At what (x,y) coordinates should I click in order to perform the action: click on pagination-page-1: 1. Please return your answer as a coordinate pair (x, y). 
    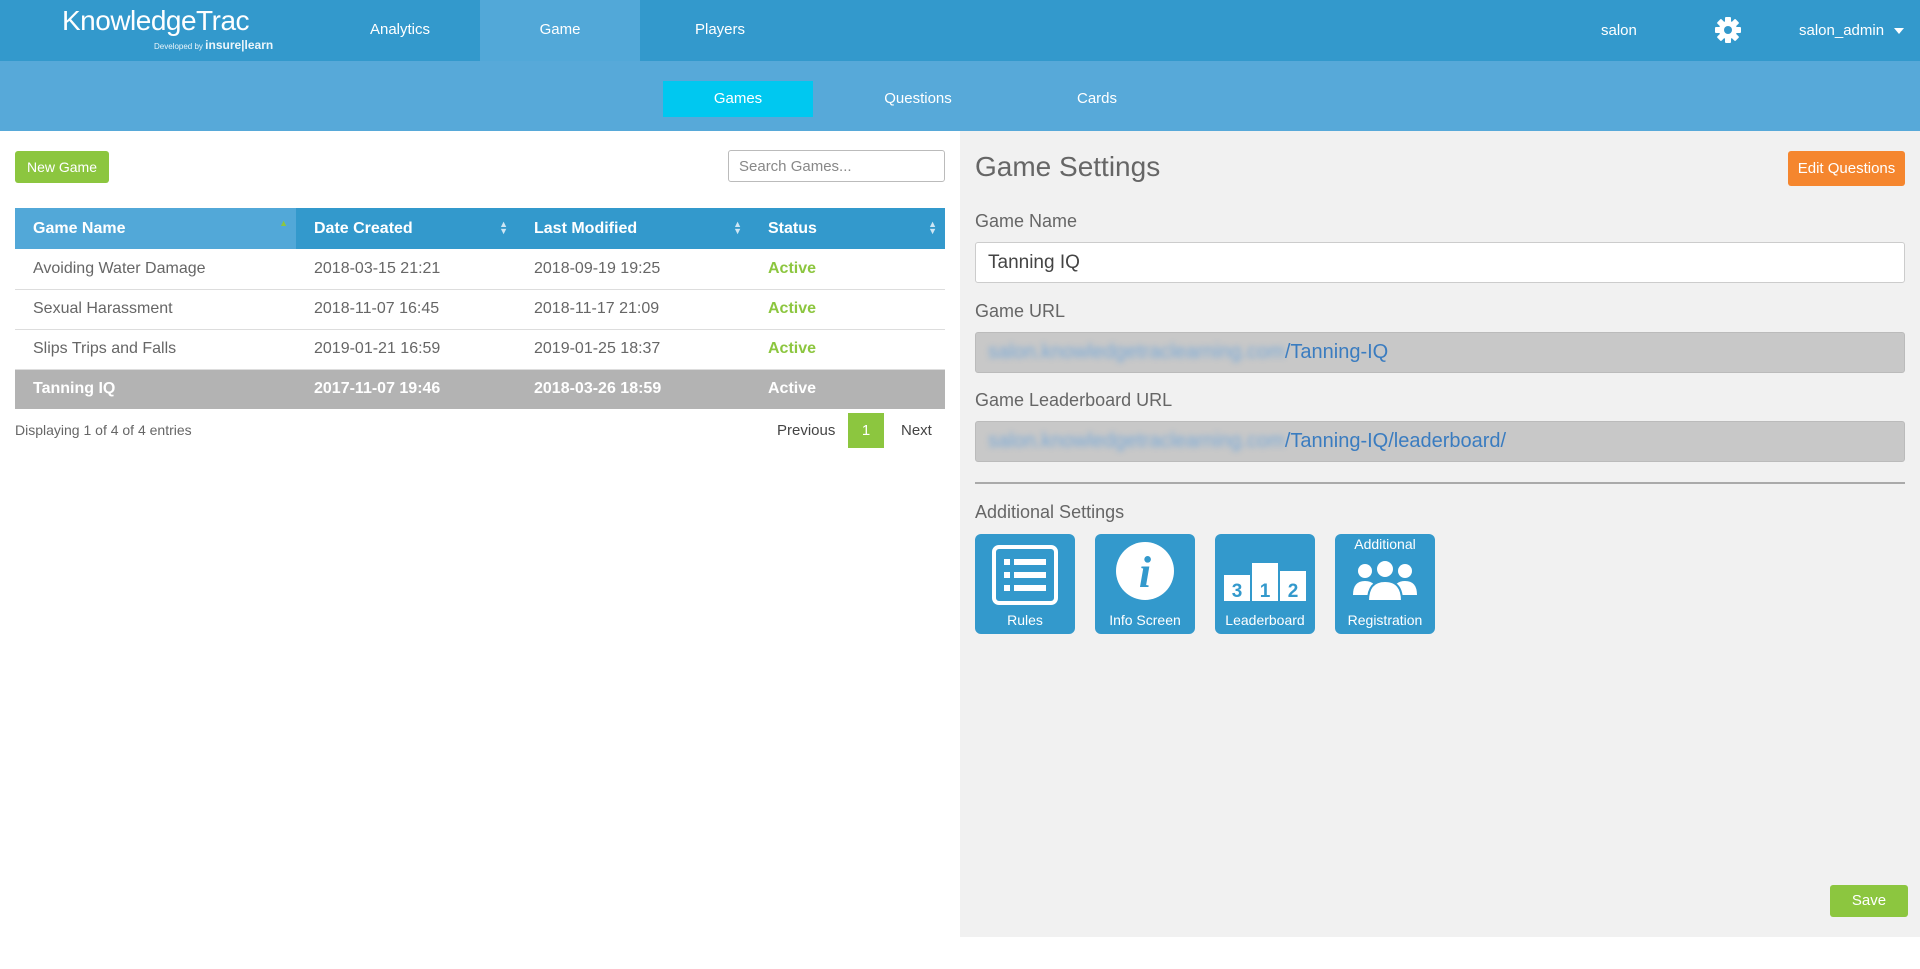
    Looking at the image, I should click on (866, 430).